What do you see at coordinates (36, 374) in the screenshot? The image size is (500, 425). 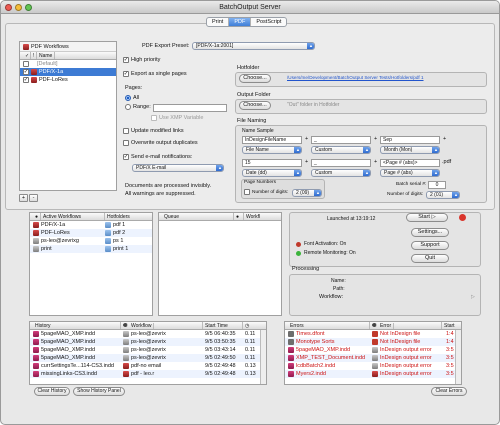 I see `indesign-icon` at bounding box center [36, 374].